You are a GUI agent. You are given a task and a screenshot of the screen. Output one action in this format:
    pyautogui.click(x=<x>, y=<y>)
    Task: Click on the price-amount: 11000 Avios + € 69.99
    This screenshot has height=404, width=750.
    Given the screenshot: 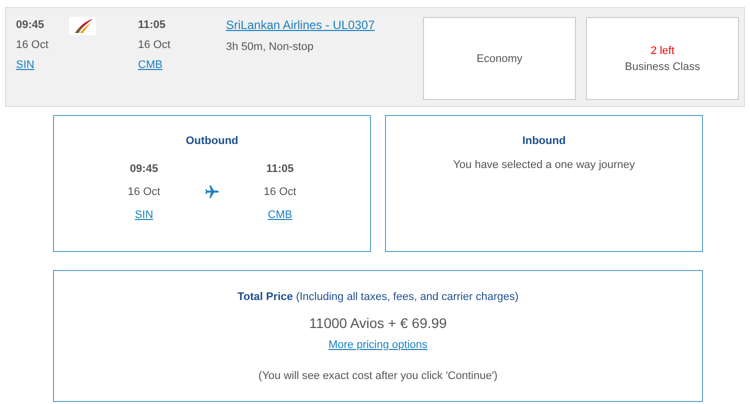 What is the action you would take?
    pyautogui.click(x=378, y=323)
    